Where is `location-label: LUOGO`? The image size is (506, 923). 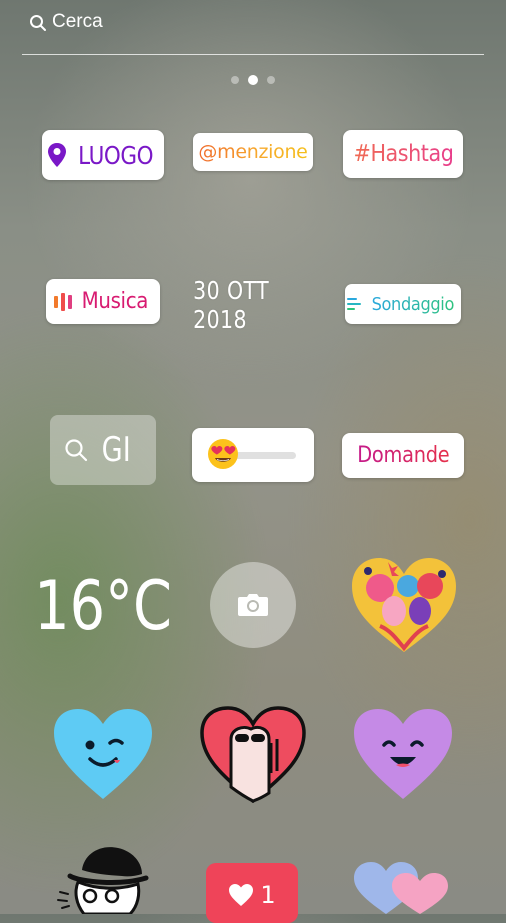
location-label: LUOGO is located at coordinates (116, 155).